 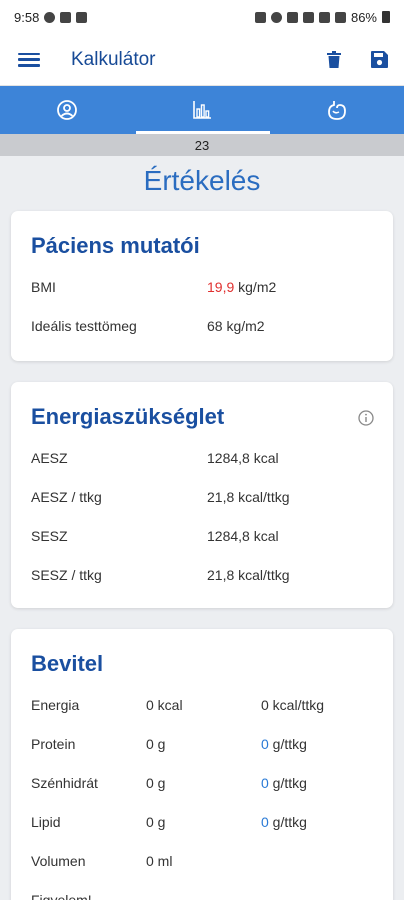 I want to click on info-icon, so click(x=366, y=418).